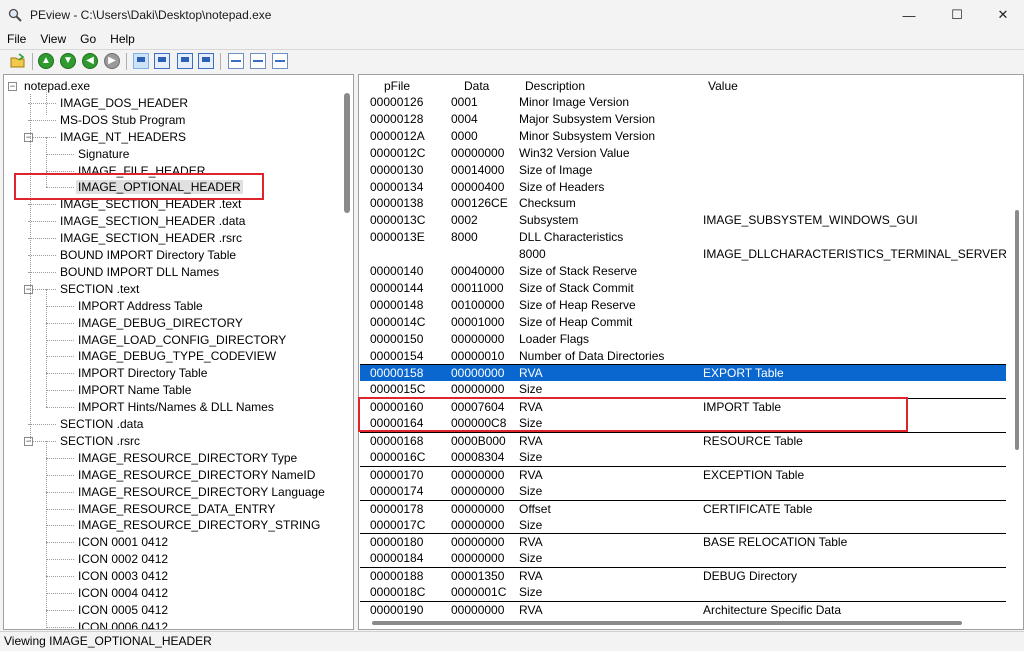 This screenshot has width=1024, height=651. I want to click on tree-item: IMPORT Directory Table, so click(142, 373).